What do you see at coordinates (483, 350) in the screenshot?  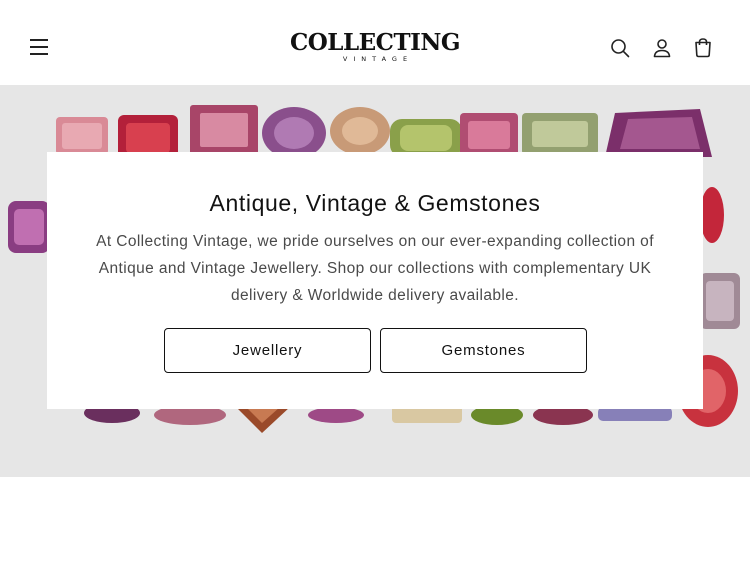 I see `gemstones-button: Gemstones` at bounding box center [483, 350].